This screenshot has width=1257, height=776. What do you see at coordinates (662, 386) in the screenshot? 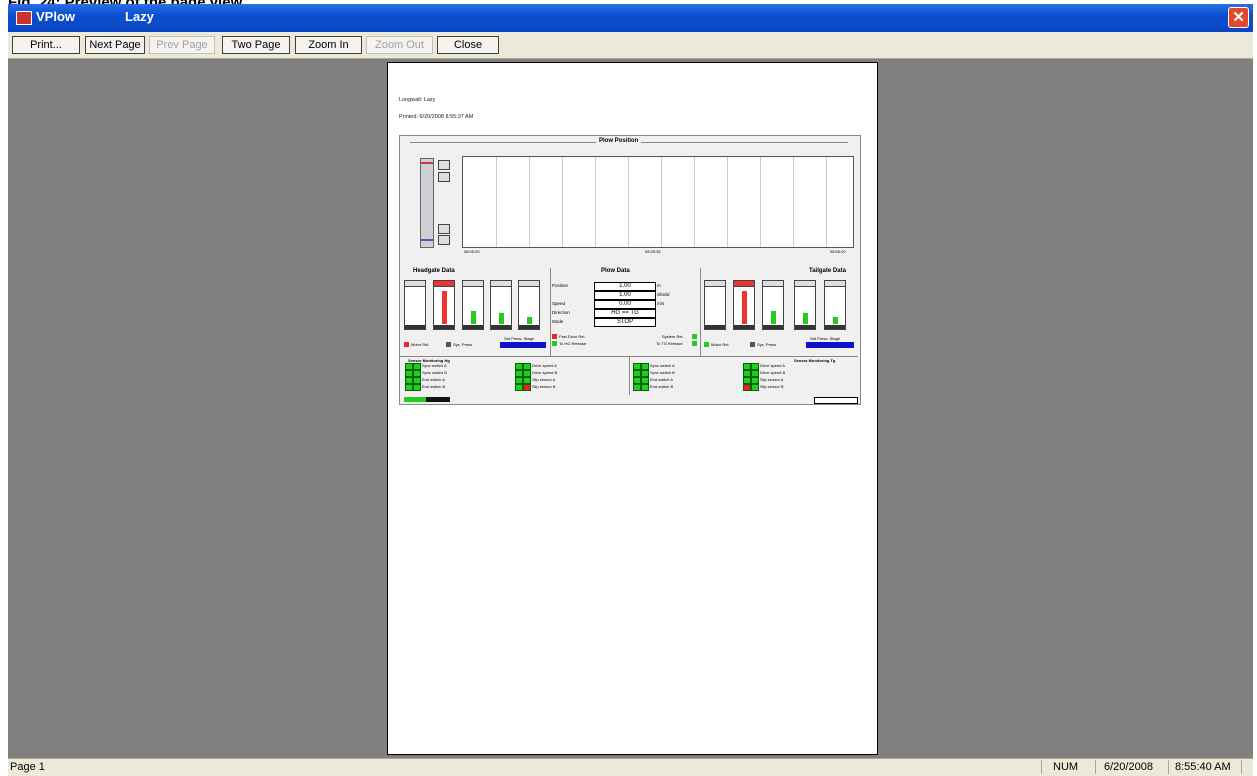
I see `tg-end-b: End switch B` at bounding box center [662, 386].